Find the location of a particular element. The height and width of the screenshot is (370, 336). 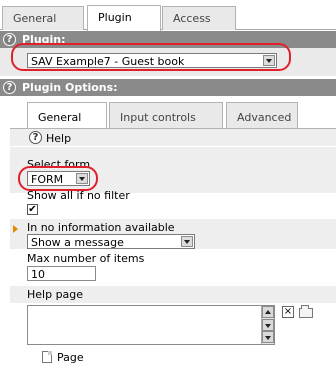

tab-input-controls: Input controls is located at coordinates (166, 115).